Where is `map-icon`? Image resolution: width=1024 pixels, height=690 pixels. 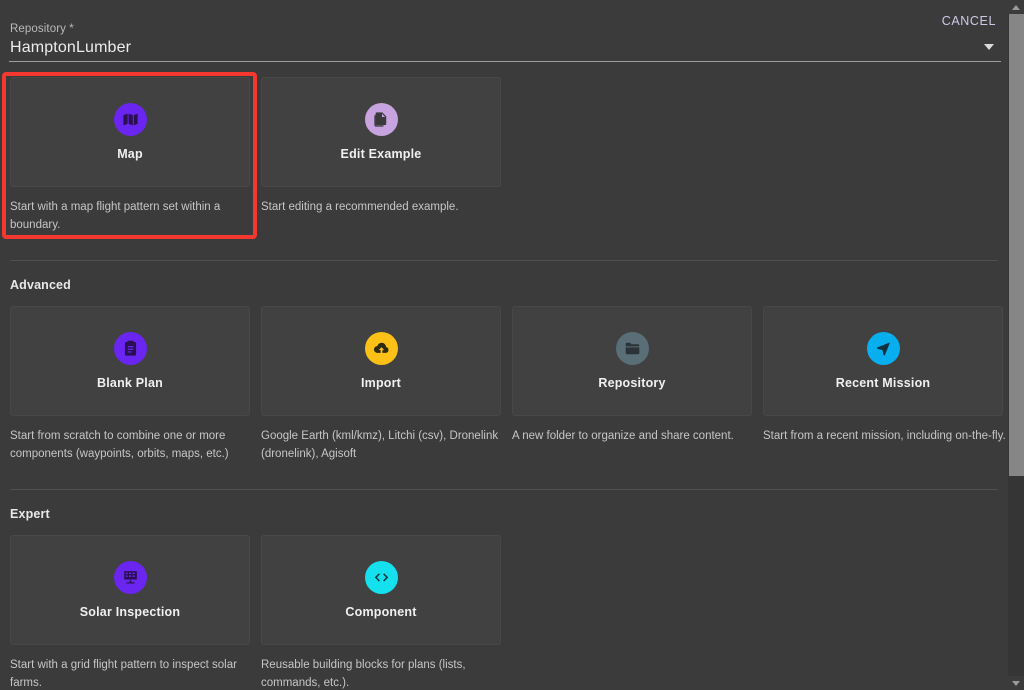
map-icon is located at coordinates (130, 119).